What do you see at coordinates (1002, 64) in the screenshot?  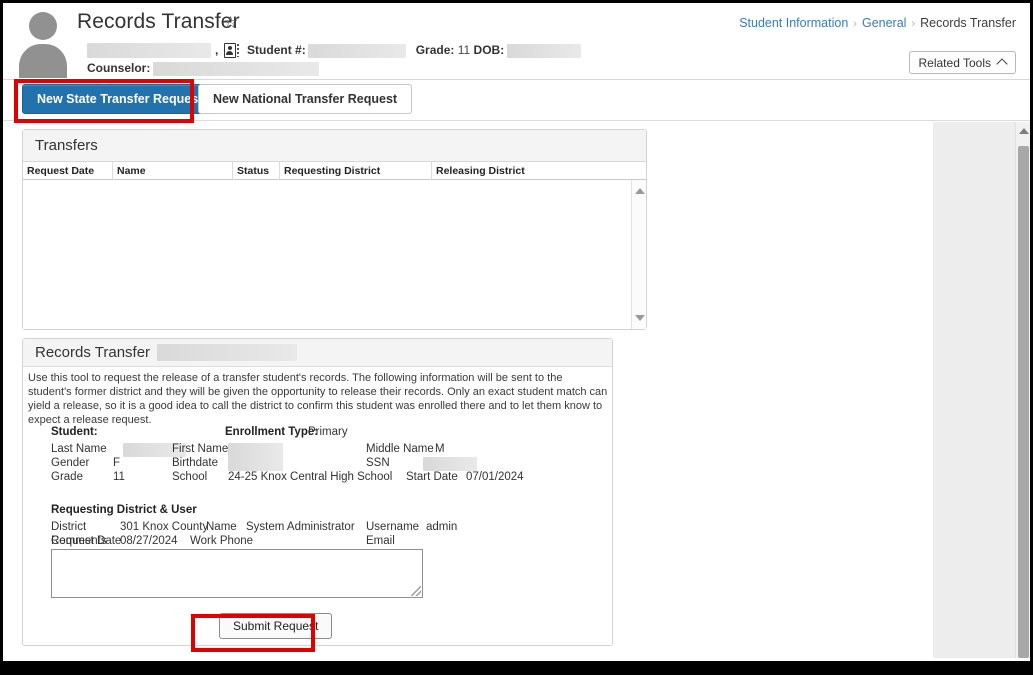 I see `chevron-up-icon` at bounding box center [1002, 64].